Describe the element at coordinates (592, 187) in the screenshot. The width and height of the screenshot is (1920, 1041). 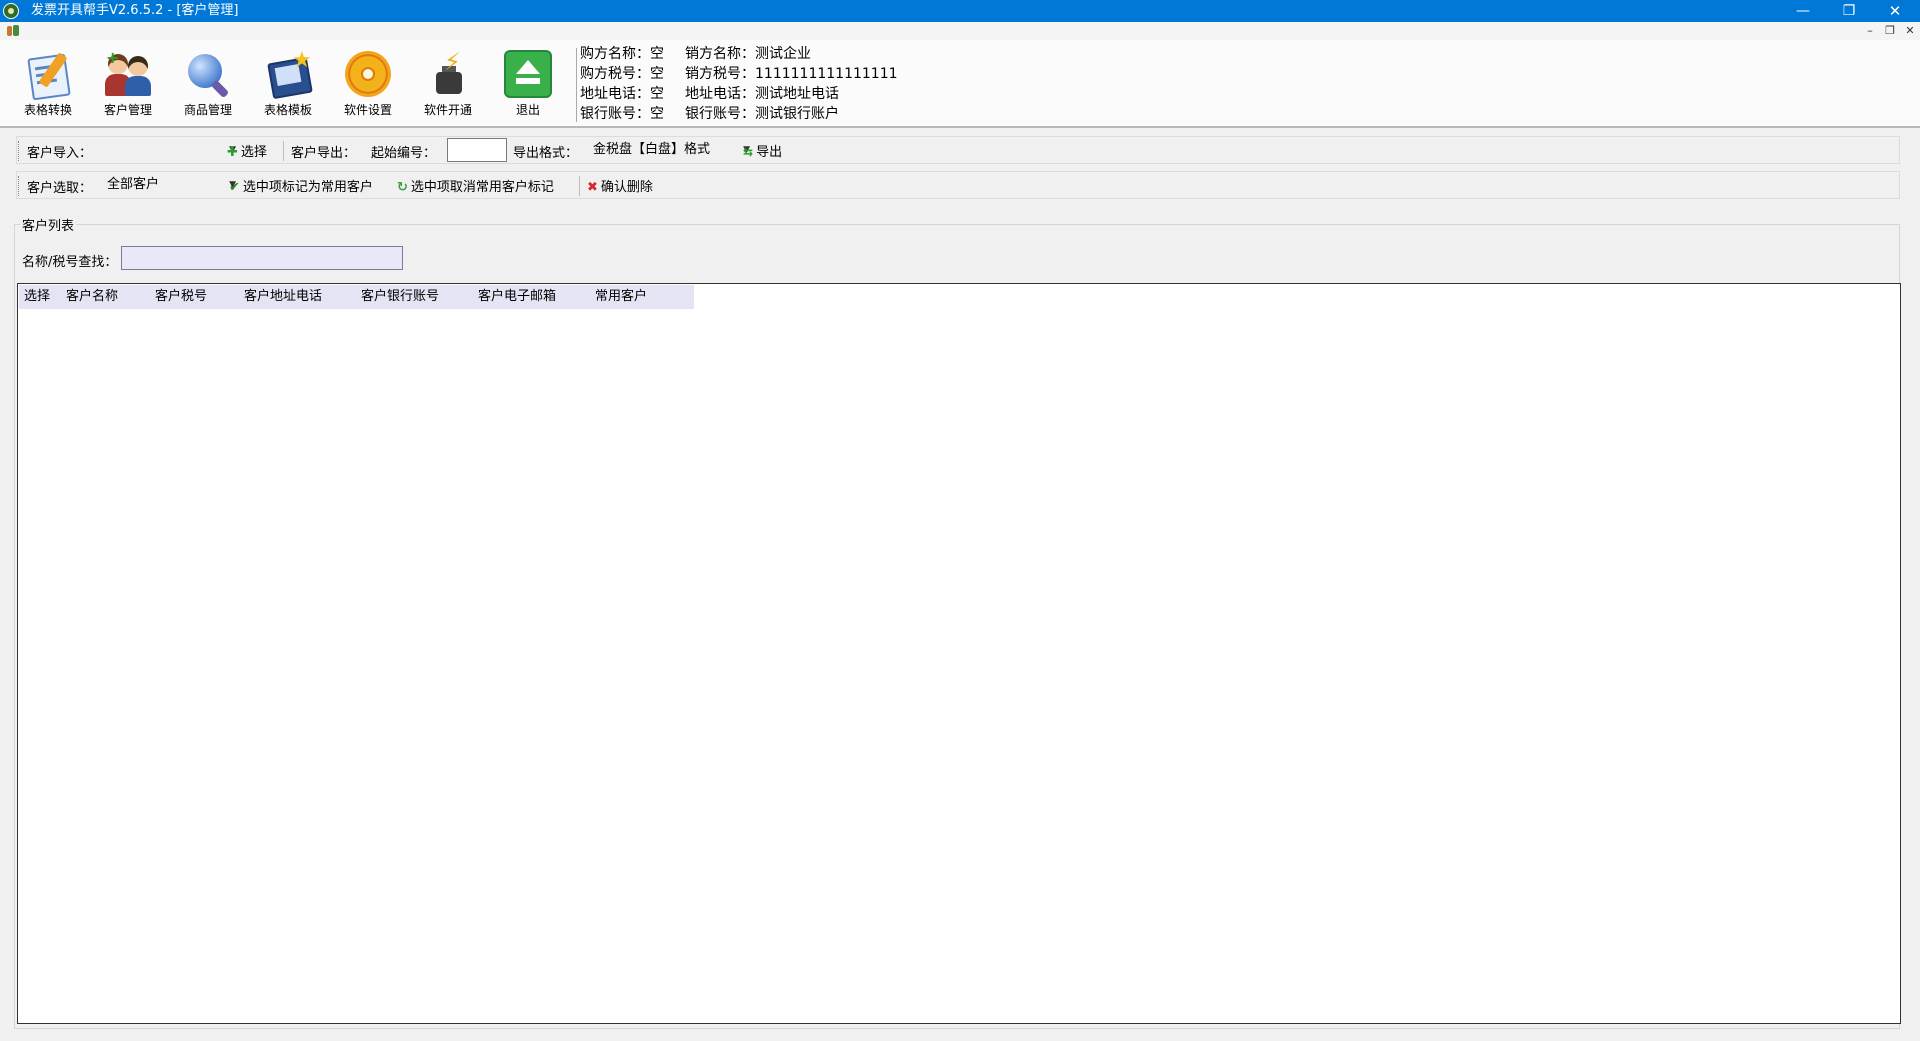
I see `delete-x-icon: ✖` at that location.